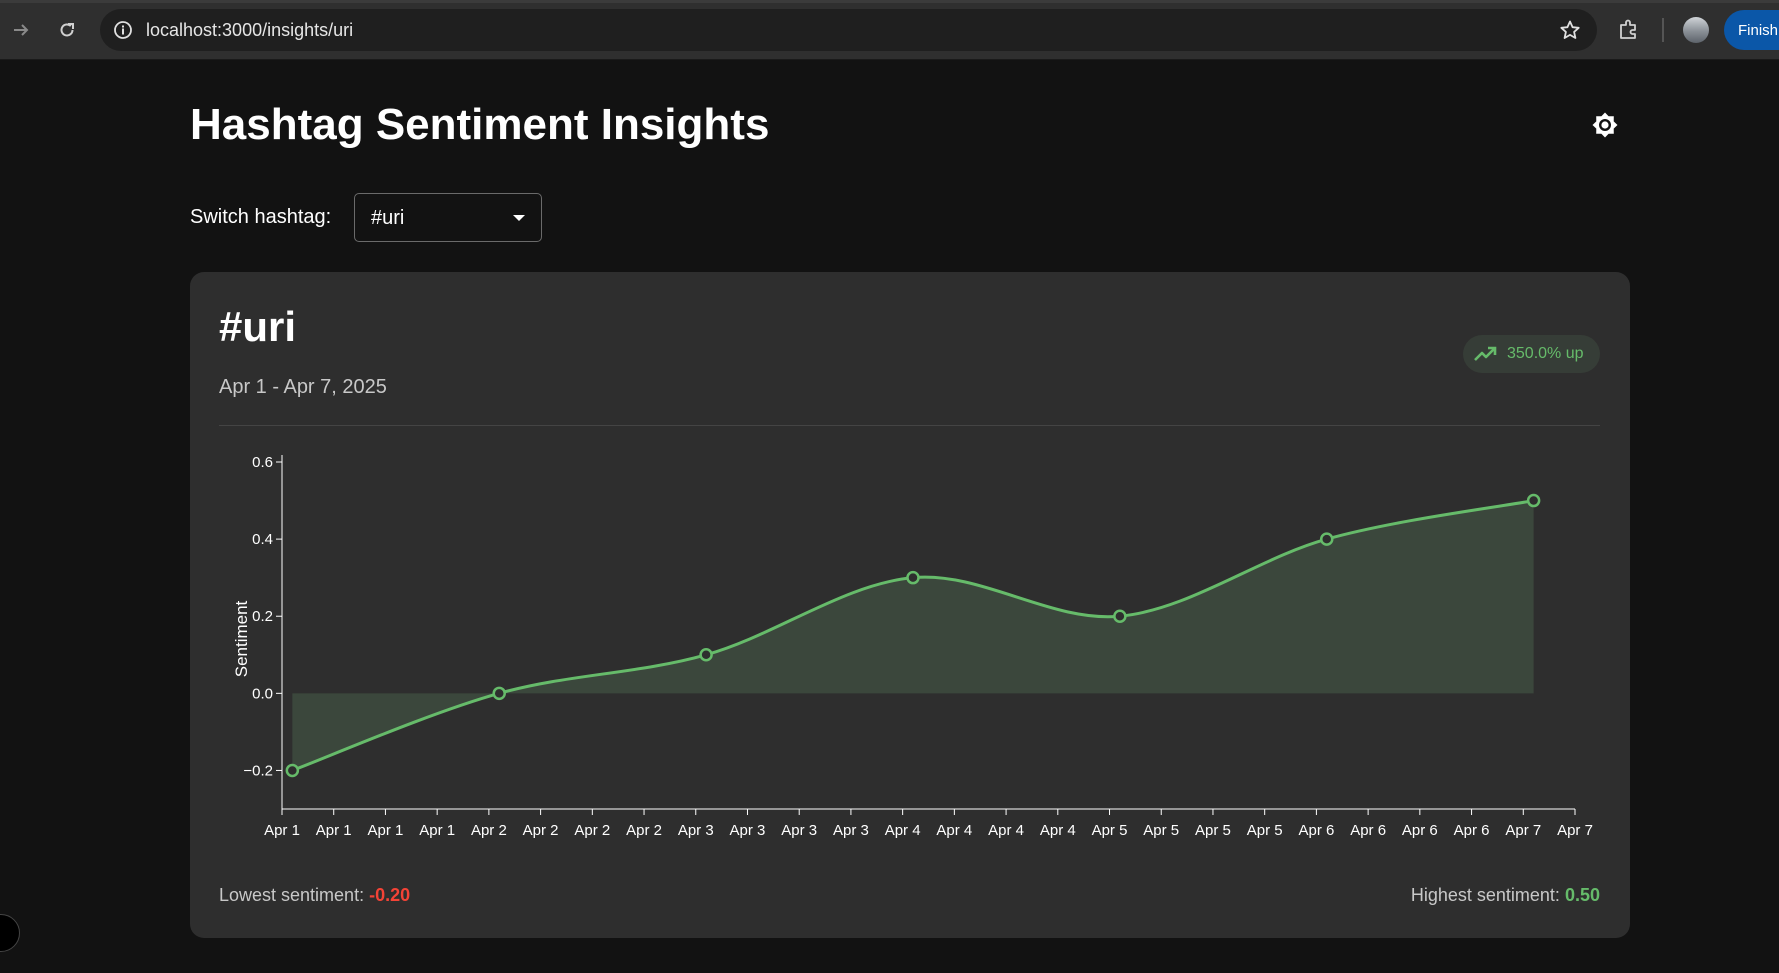  What do you see at coordinates (1485, 895) in the screenshot?
I see `highest-sentiment-label: Highest sentiment:` at bounding box center [1485, 895].